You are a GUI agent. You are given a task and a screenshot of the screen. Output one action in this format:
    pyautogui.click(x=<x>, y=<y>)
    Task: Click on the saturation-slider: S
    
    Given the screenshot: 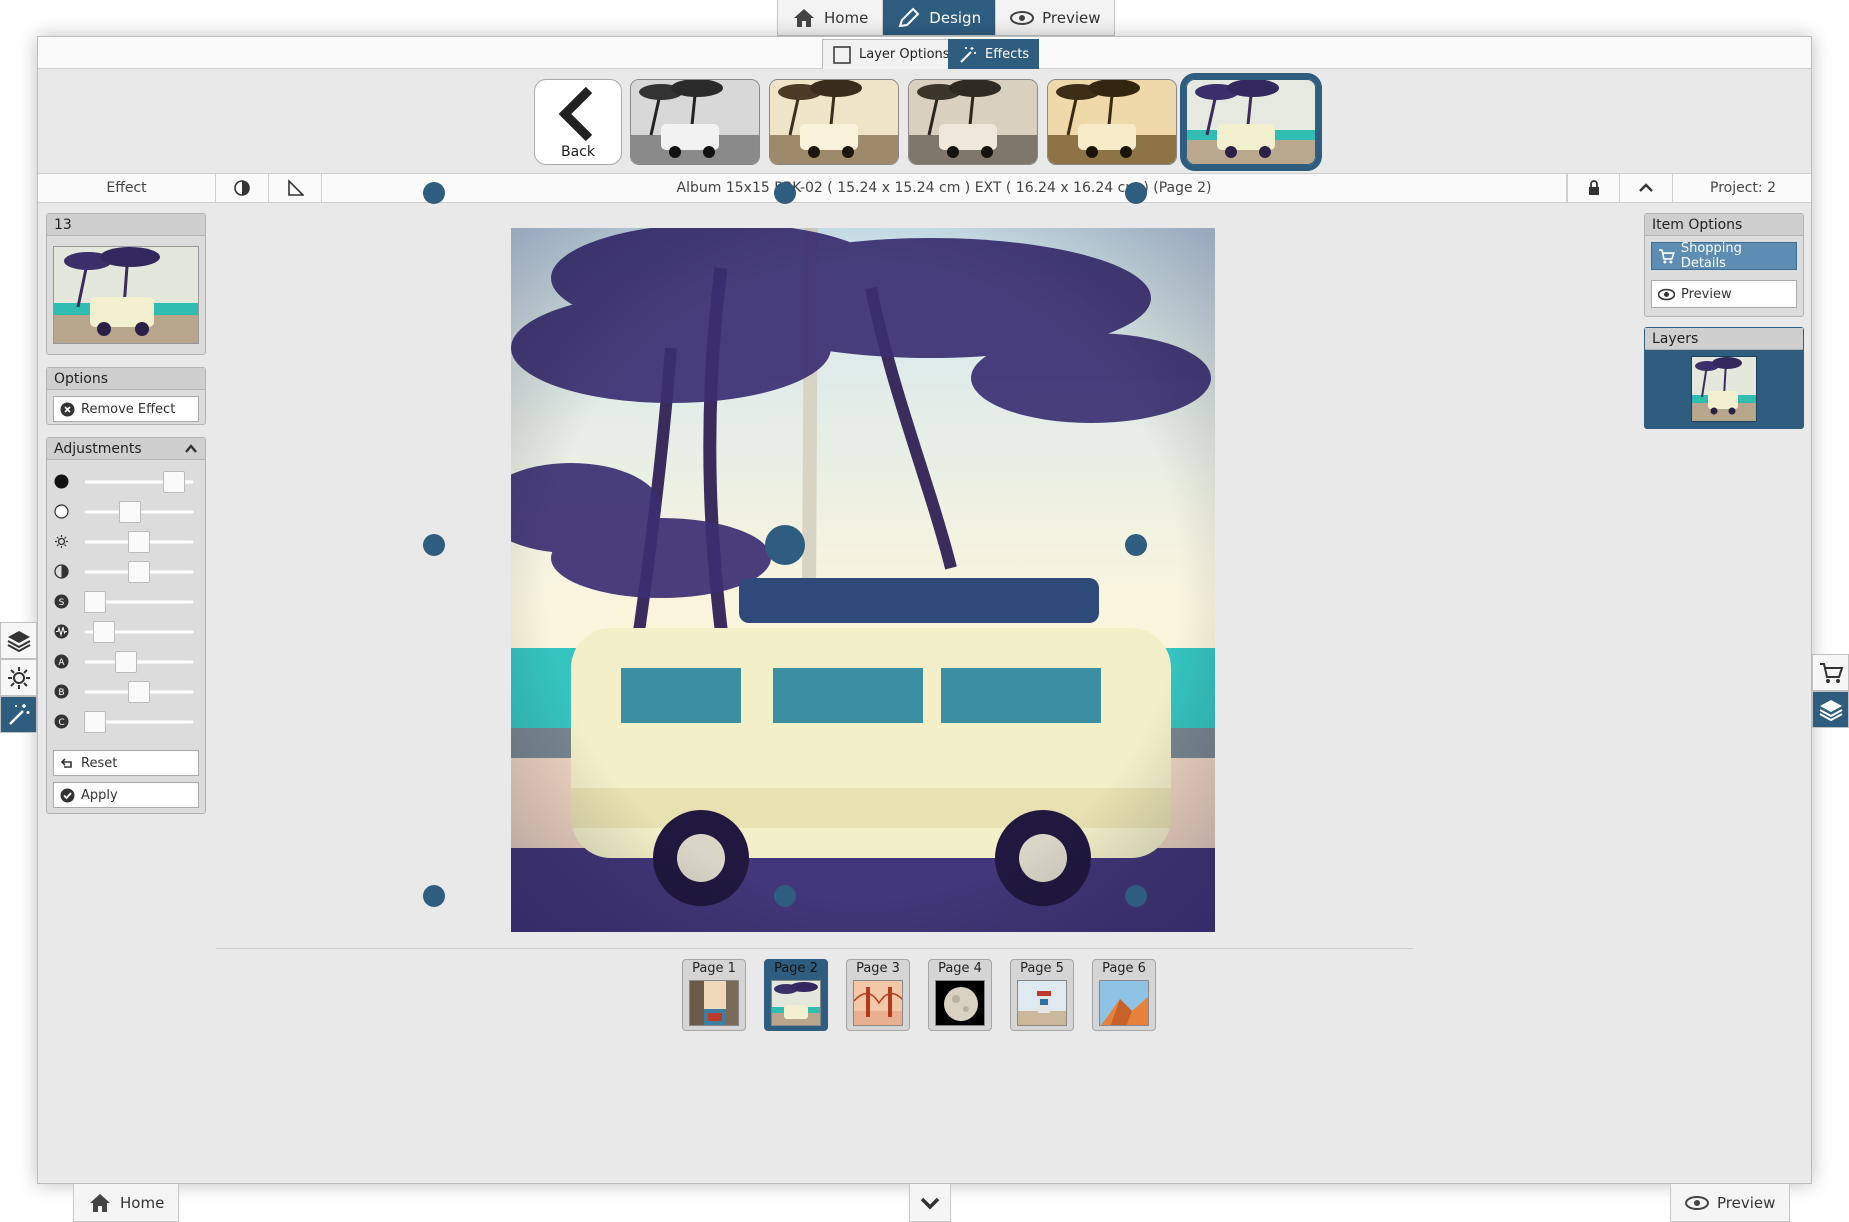 What is the action you would take?
    pyautogui.click(x=124, y=601)
    